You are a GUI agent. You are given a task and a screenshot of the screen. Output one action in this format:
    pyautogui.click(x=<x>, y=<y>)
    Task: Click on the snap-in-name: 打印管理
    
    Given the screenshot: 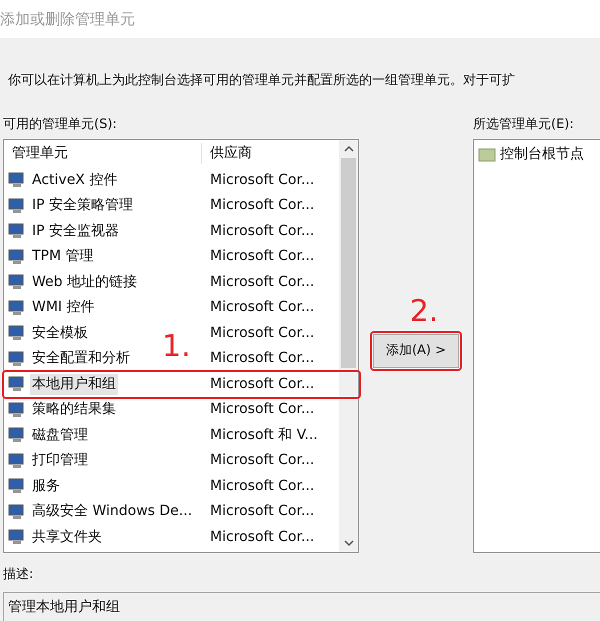 What is the action you would take?
    pyautogui.click(x=60, y=461)
    